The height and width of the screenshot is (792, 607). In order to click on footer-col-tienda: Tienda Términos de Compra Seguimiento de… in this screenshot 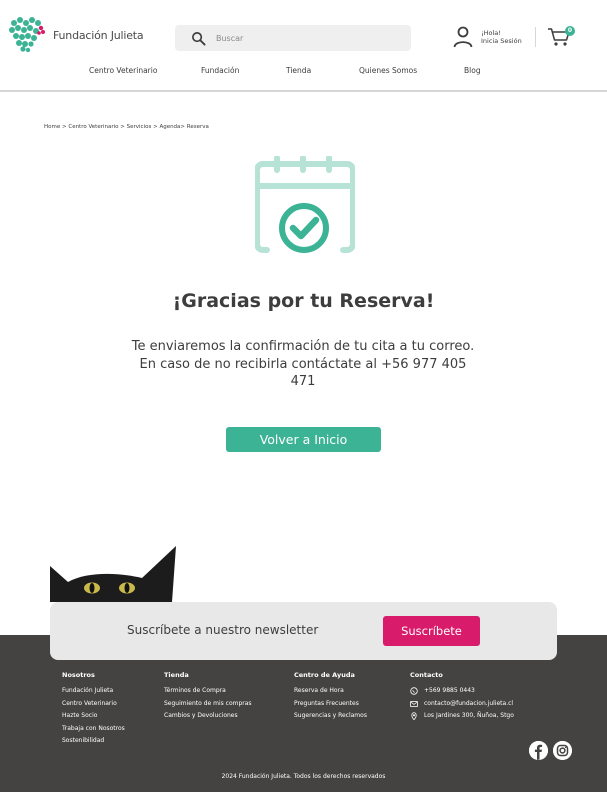, I will do `click(208, 697)`.